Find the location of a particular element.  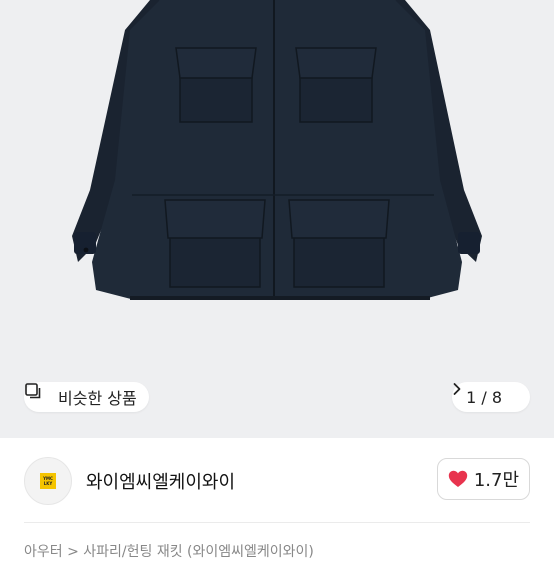

seller-avatar: YMC LKY is located at coordinates (48, 481).